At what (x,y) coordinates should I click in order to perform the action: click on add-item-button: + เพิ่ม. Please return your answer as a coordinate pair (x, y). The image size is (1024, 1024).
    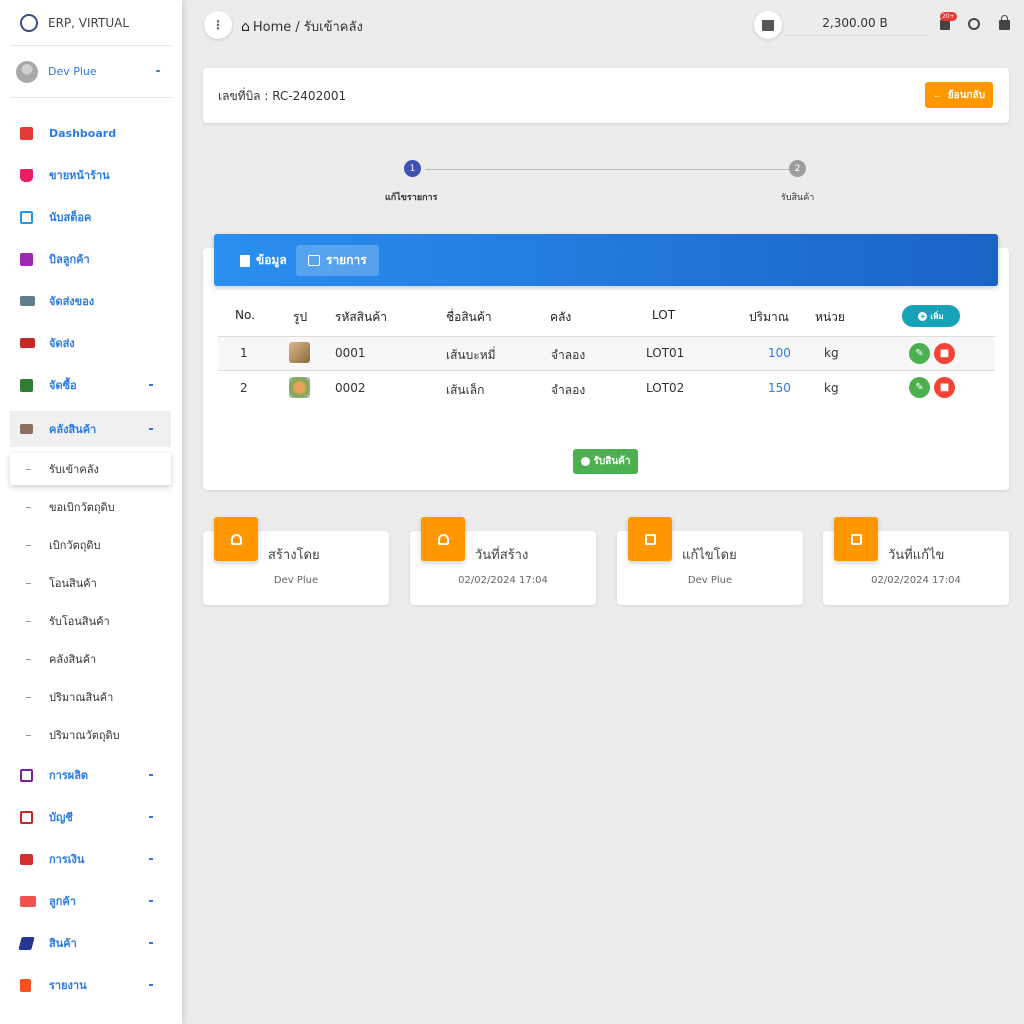
    Looking at the image, I should click on (931, 316).